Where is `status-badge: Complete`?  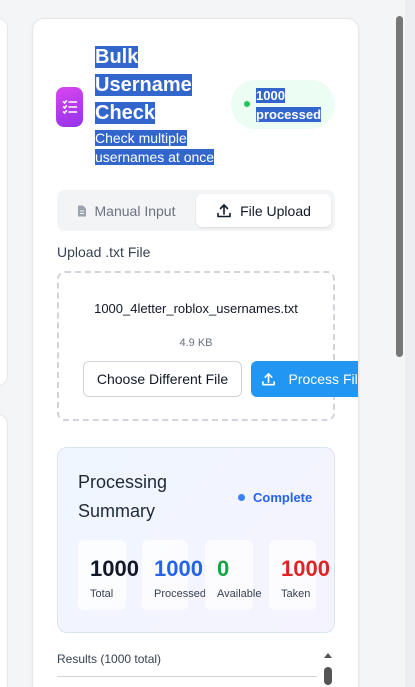
status-badge: Complete is located at coordinates (275, 497).